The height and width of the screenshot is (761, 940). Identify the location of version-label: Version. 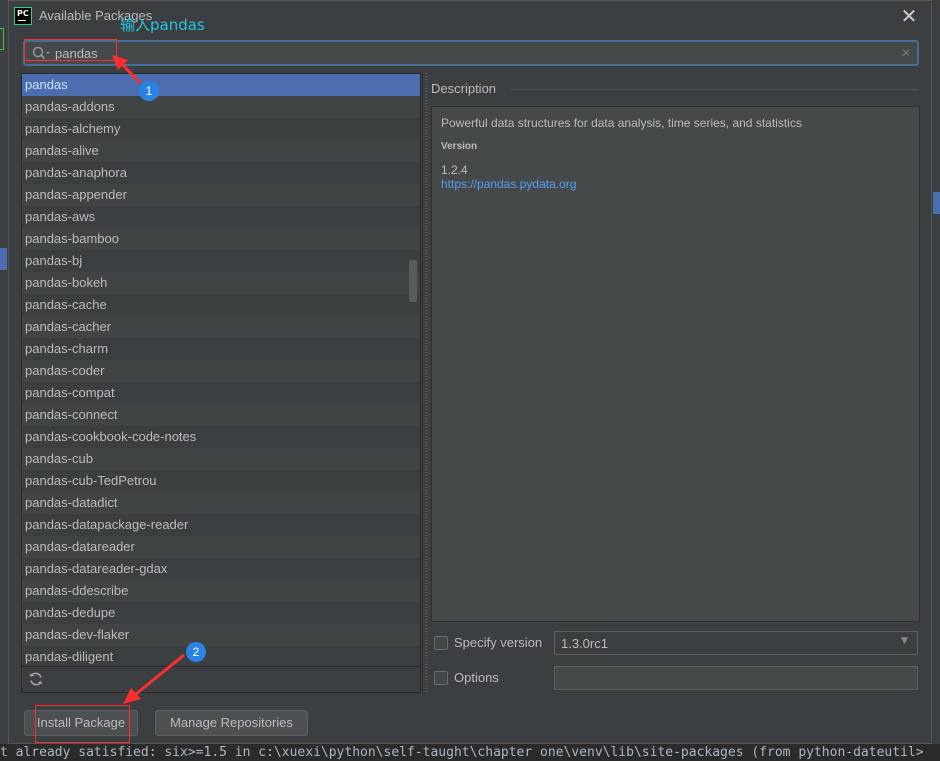
(459, 146).